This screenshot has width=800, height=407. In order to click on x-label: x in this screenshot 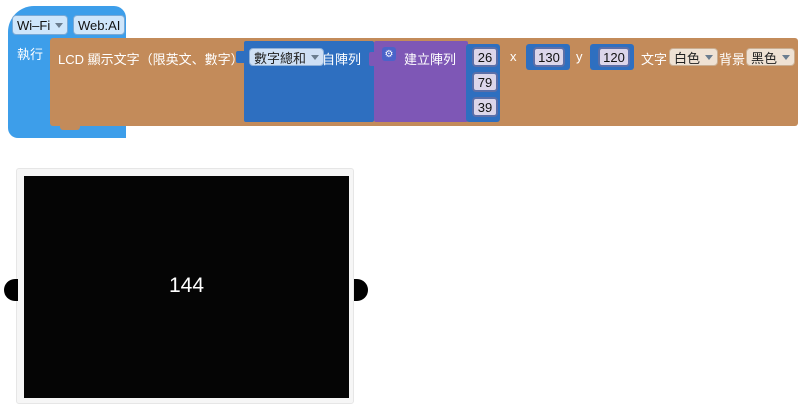, I will do `click(513, 56)`.